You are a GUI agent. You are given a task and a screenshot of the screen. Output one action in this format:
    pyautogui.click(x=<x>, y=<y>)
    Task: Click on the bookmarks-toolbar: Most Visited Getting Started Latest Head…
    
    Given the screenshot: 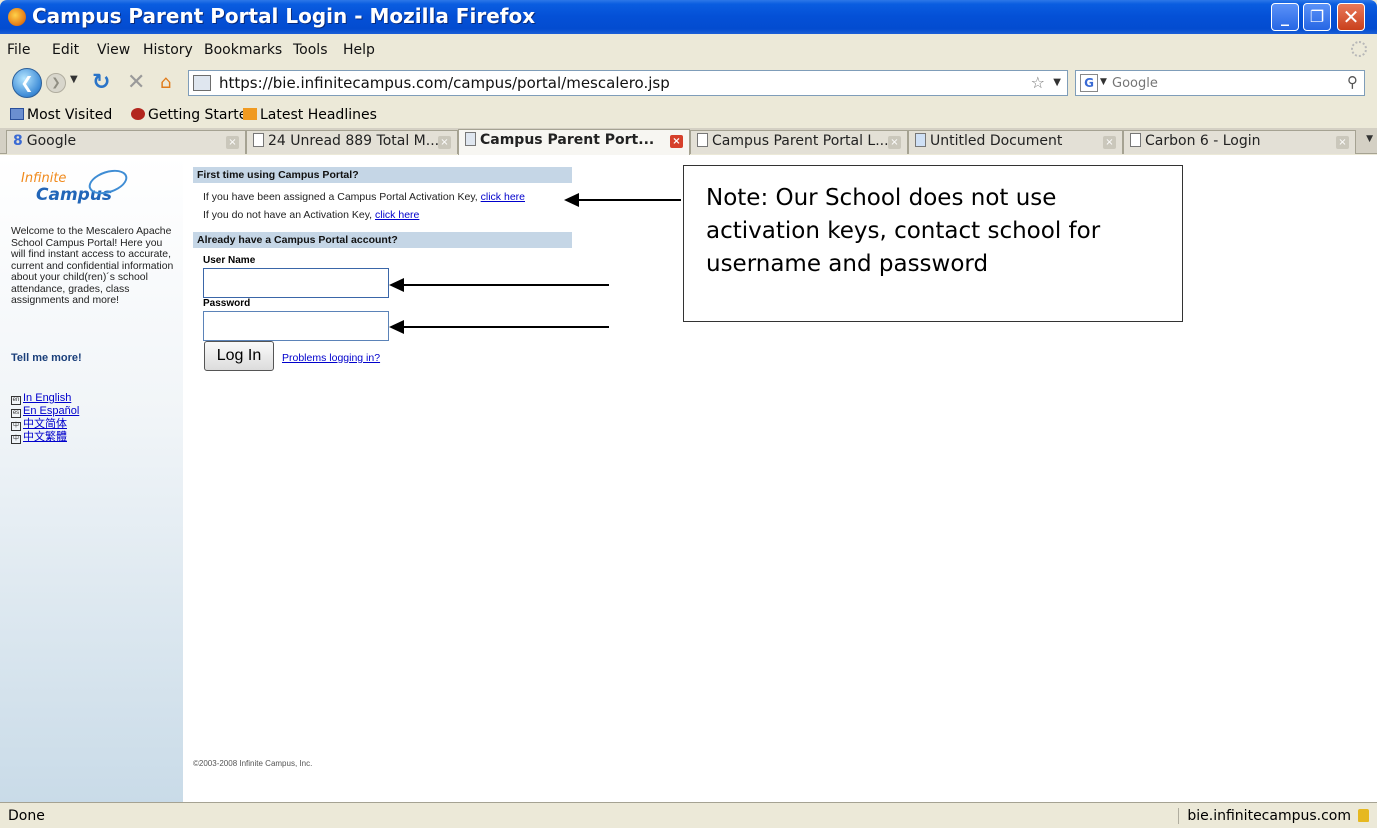 What is the action you would take?
    pyautogui.click(x=688, y=115)
    